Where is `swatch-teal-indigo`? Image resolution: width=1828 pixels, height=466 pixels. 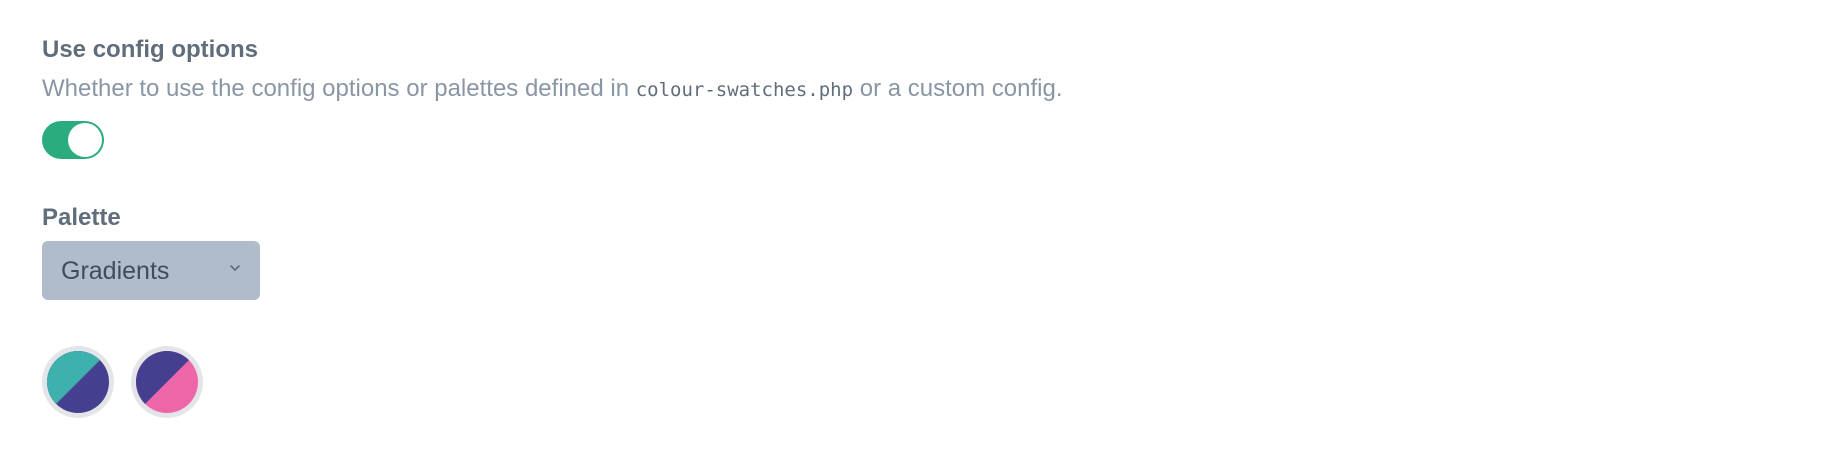
swatch-teal-indigo is located at coordinates (78, 382).